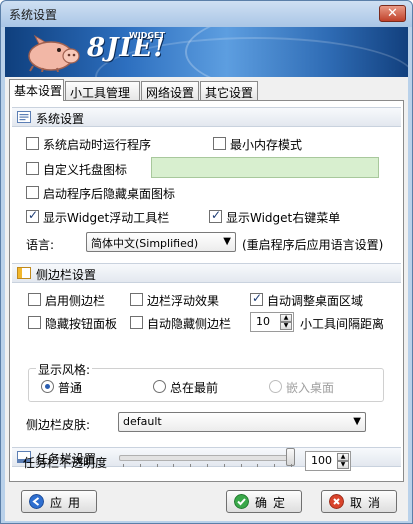 The width and height of the screenshot is (413, 524). Describe the element at coordinates (70, 388) in the screenshot. I see `radio-label: 普通` at that location.